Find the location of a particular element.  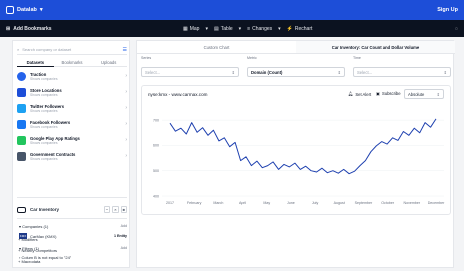

macrodata-section: + Macrodata is located at coordinates (73, 261).